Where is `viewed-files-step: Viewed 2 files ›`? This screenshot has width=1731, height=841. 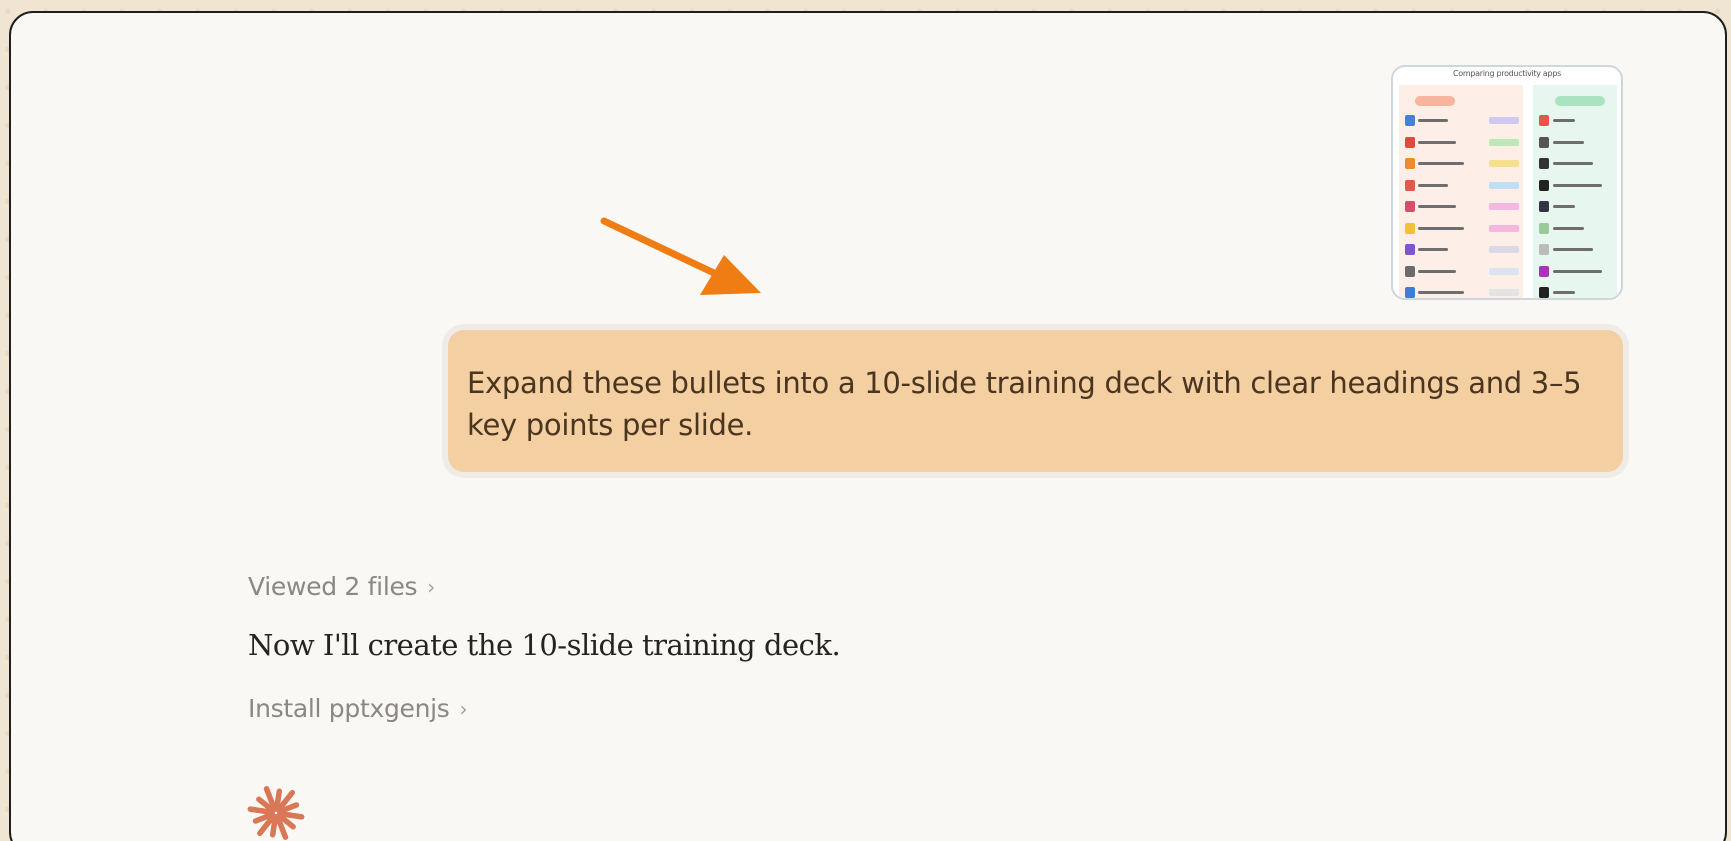 viewed-files-step: Viewed 2 files › is located at coordinates (341, 586).